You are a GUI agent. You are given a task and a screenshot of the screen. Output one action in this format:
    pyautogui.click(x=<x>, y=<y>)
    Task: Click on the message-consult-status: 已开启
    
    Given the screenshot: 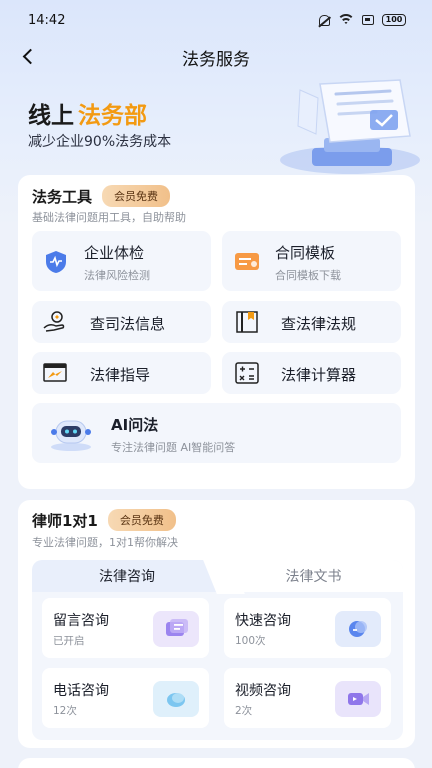 What is the action you would take?
    pyautogui.click(x=69, y=641)
    